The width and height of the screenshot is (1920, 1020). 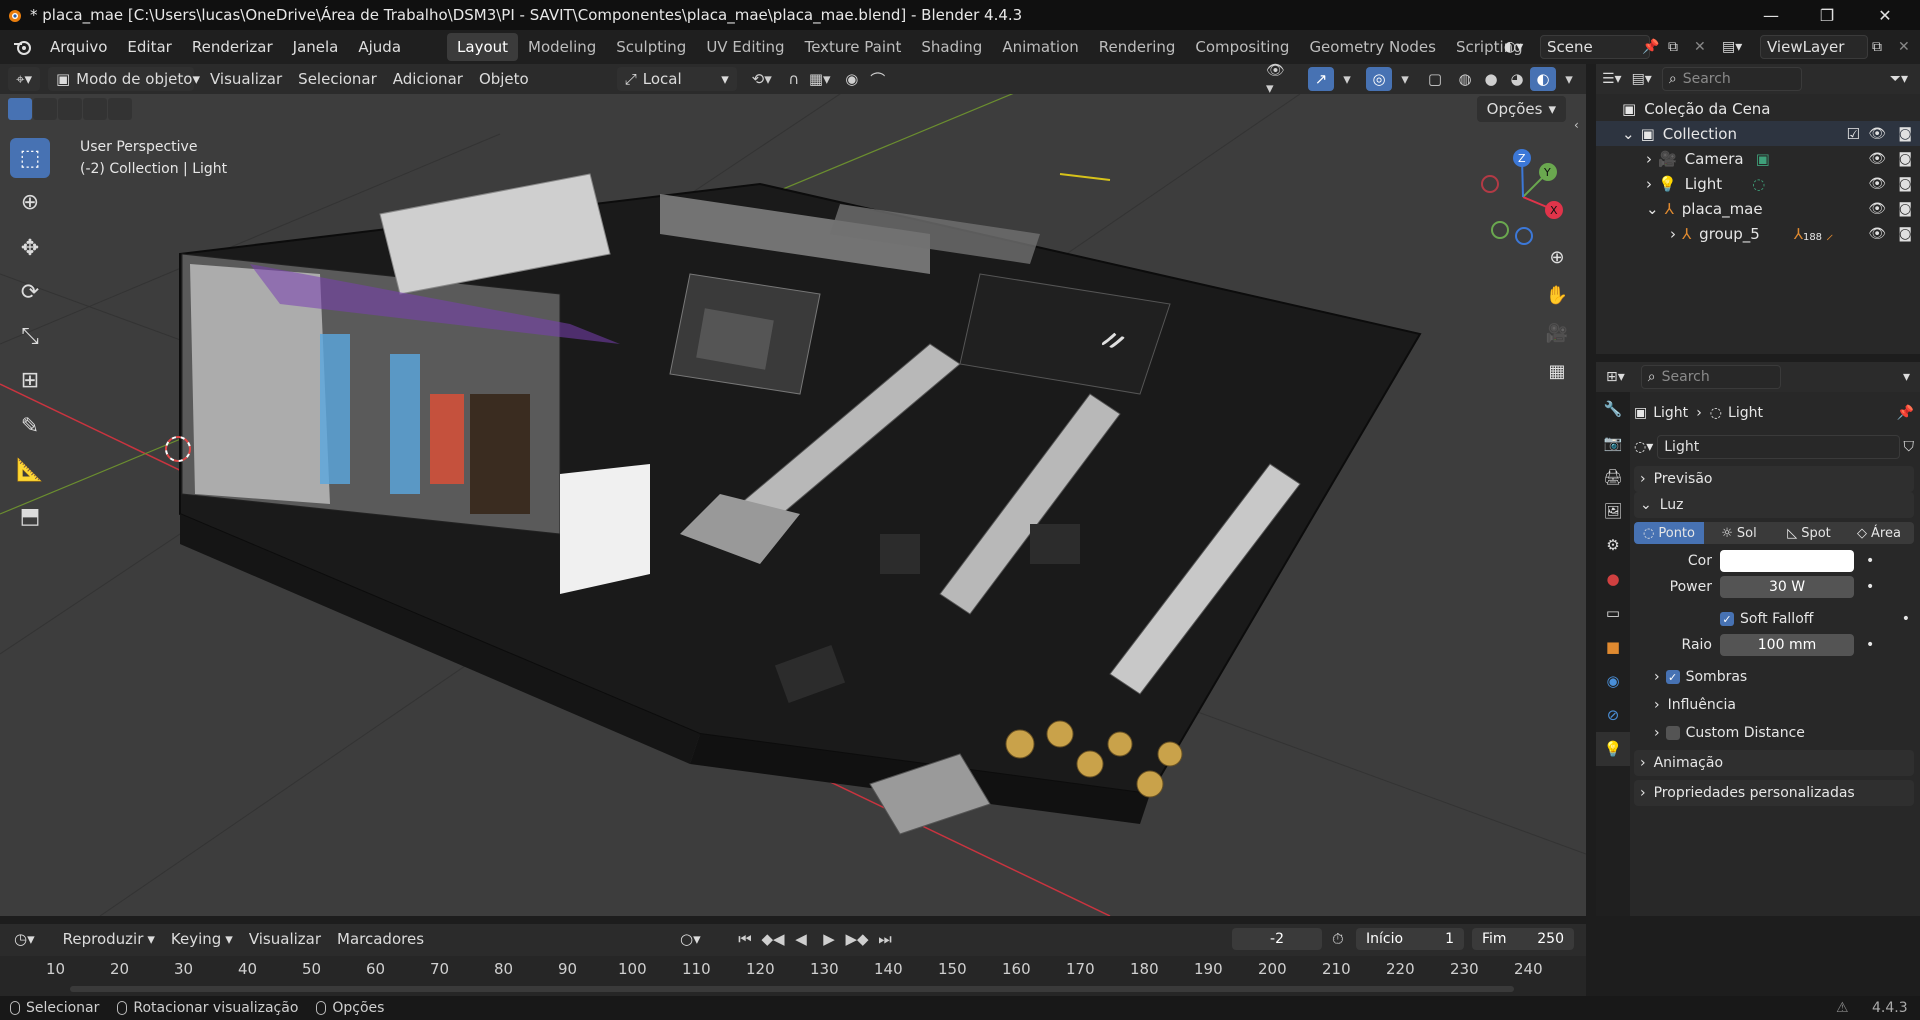 What do you see at coordinates (1814, 47) in the screenshot?
I see `view-layer-field: ViewLayer` at bounding box center [1814, 47].